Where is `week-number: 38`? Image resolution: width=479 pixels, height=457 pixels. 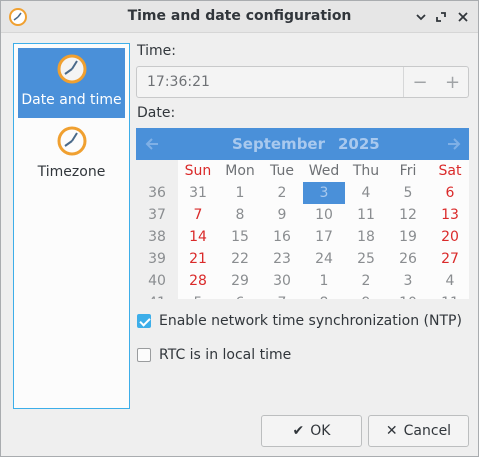 week-number: 38 is located at coordinates (157, 237).